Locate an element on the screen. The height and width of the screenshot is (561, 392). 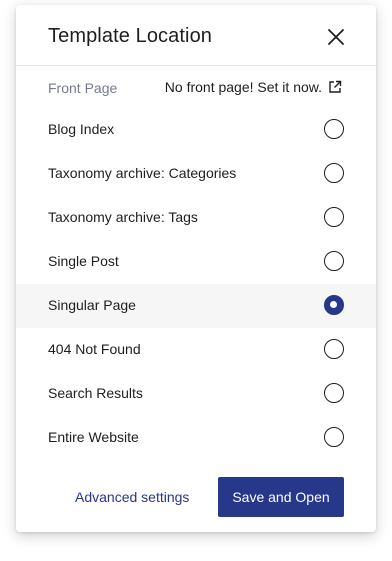
dialog-title: Template Location is located at coordinates (130, 36).